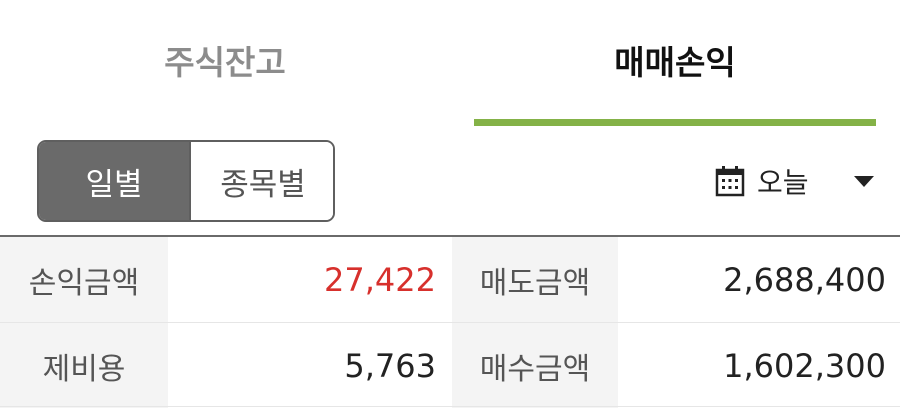 The width and height of the screenshot is (900, 411). I want to click on segment-by-stock-button: 종목별, so click(261, 181).